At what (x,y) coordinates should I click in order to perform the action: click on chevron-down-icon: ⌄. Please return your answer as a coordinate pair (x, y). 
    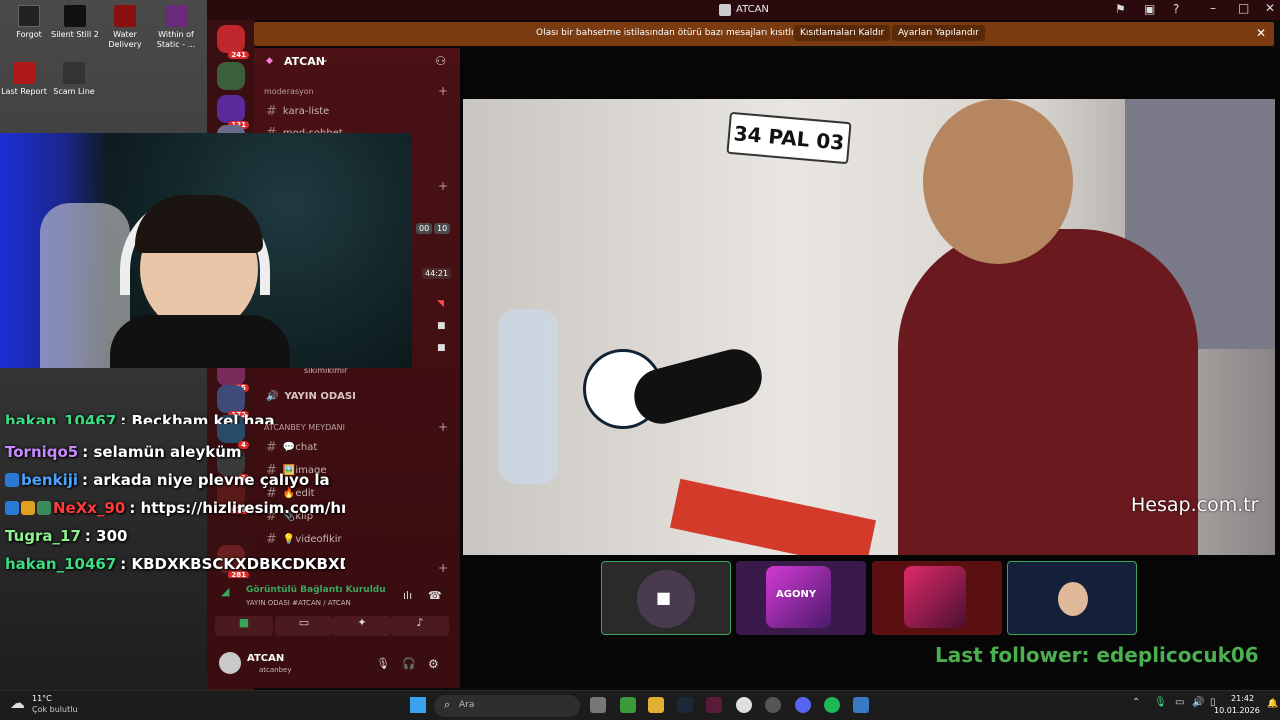
    Looking at the image, I should click on (325, 60).